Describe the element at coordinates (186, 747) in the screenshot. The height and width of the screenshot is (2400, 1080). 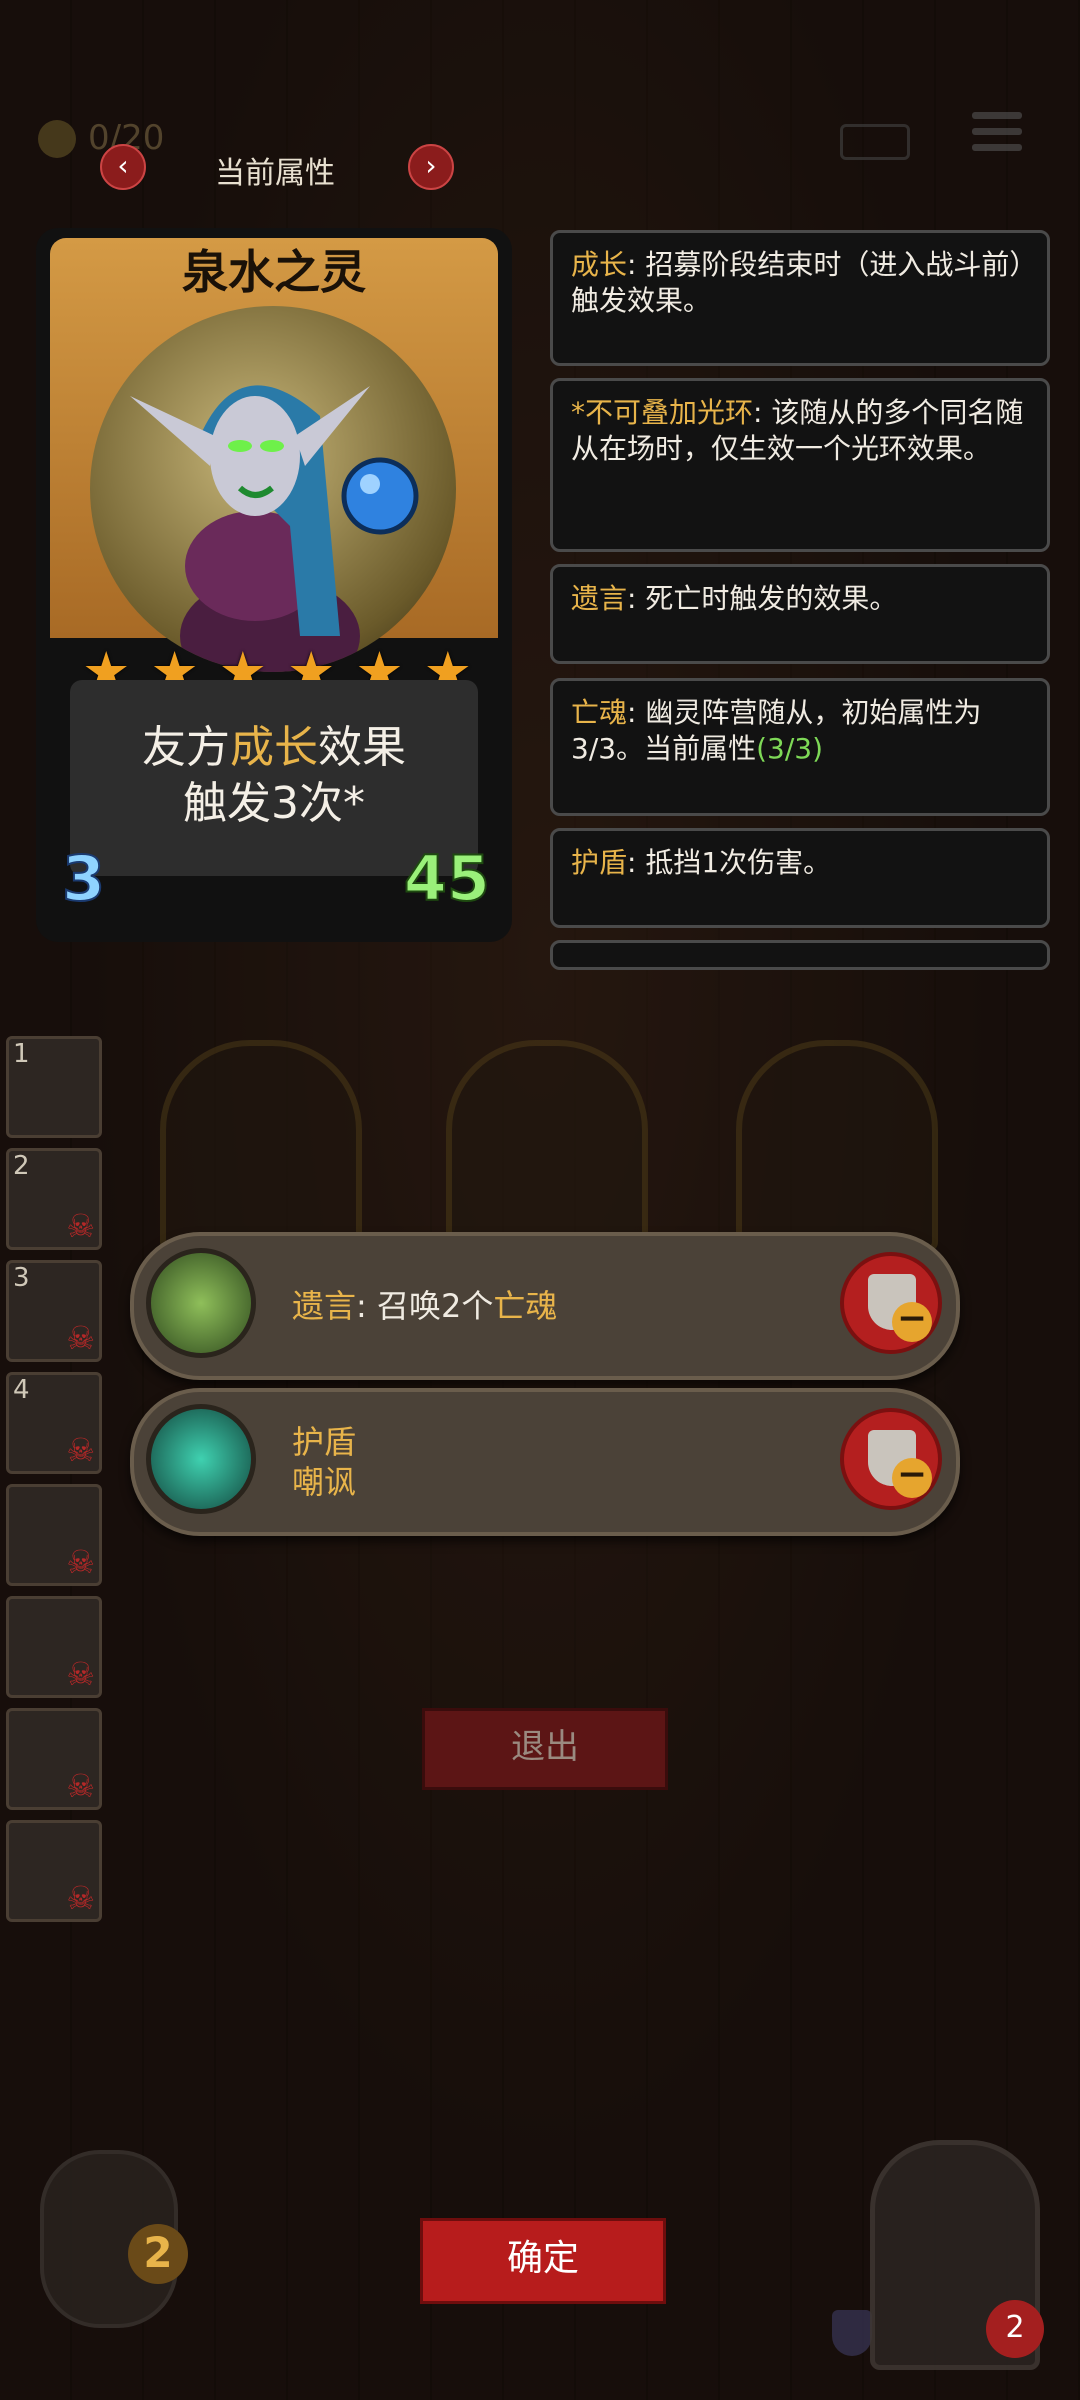
I see `desc-prefix: 友方` at that location.